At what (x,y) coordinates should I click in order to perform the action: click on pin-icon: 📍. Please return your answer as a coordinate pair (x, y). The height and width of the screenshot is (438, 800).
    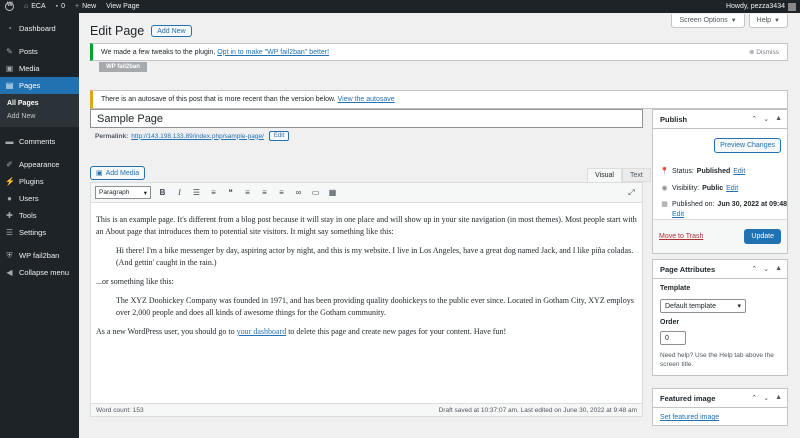
    Looking at the image, I should click on (664, 171).